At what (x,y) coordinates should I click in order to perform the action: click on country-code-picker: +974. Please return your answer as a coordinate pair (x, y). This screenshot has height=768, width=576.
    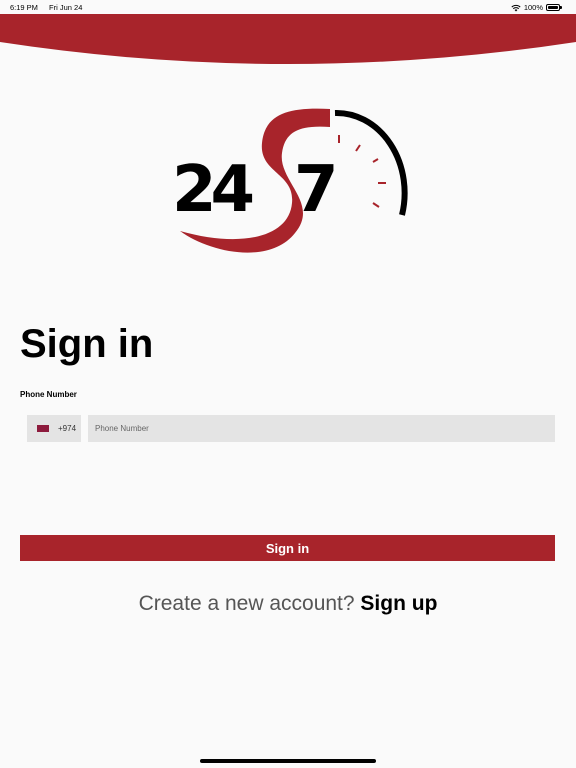
    Looking at the image, I should click on (54, 428).